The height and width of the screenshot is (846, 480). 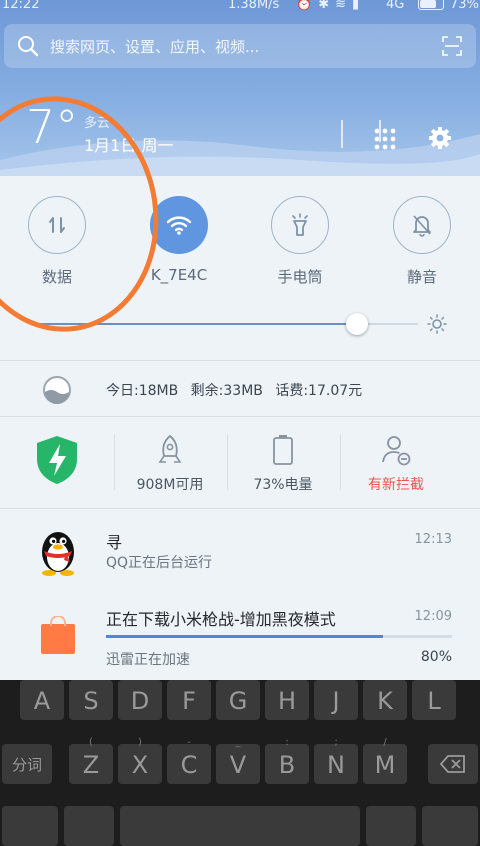 I want to click on key-symbol: -, so click(x=189, y=742).